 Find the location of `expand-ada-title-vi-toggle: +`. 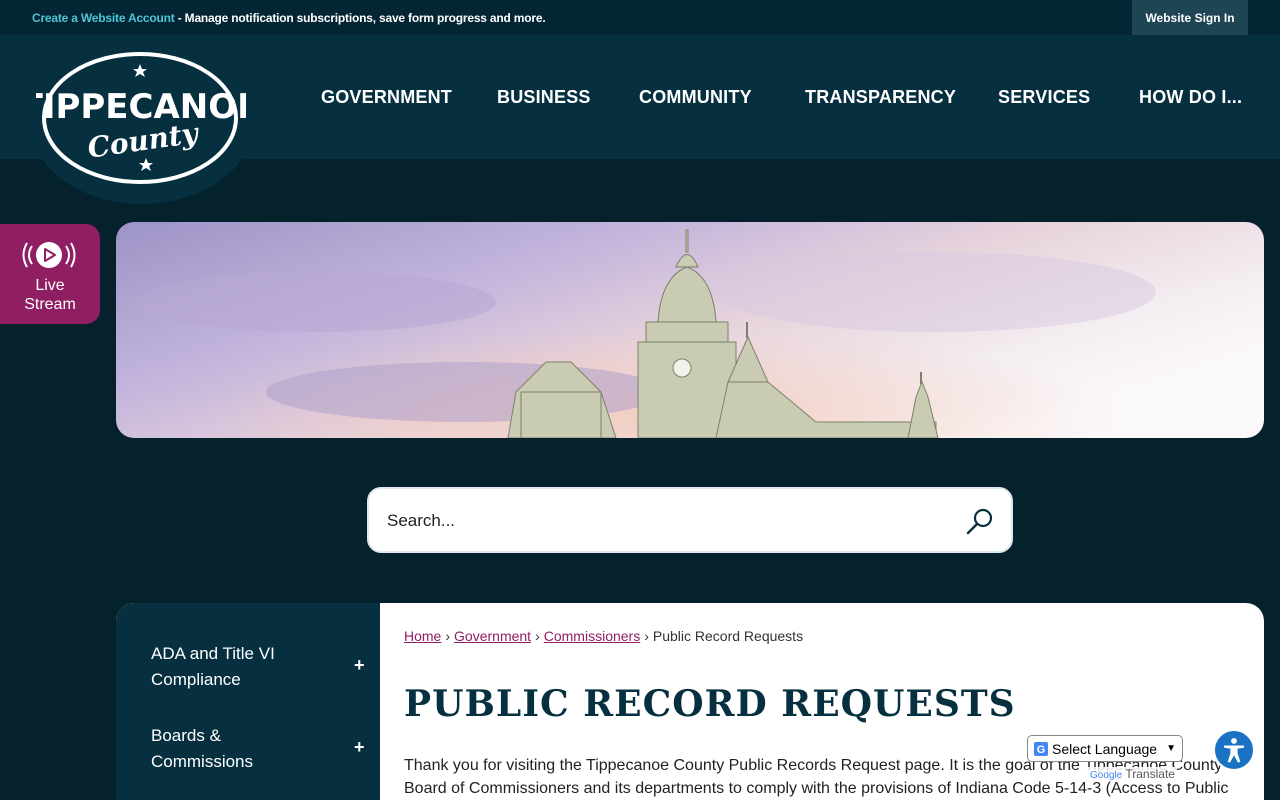

expand-ada-title-vi-toggle: + is located at coordinates (359, 665).